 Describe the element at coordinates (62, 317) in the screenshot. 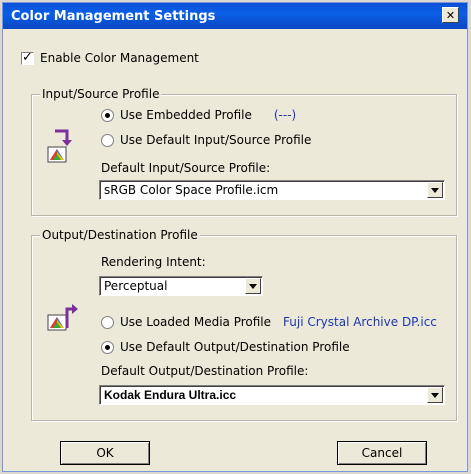

I see `output-profile-icon` at that location.